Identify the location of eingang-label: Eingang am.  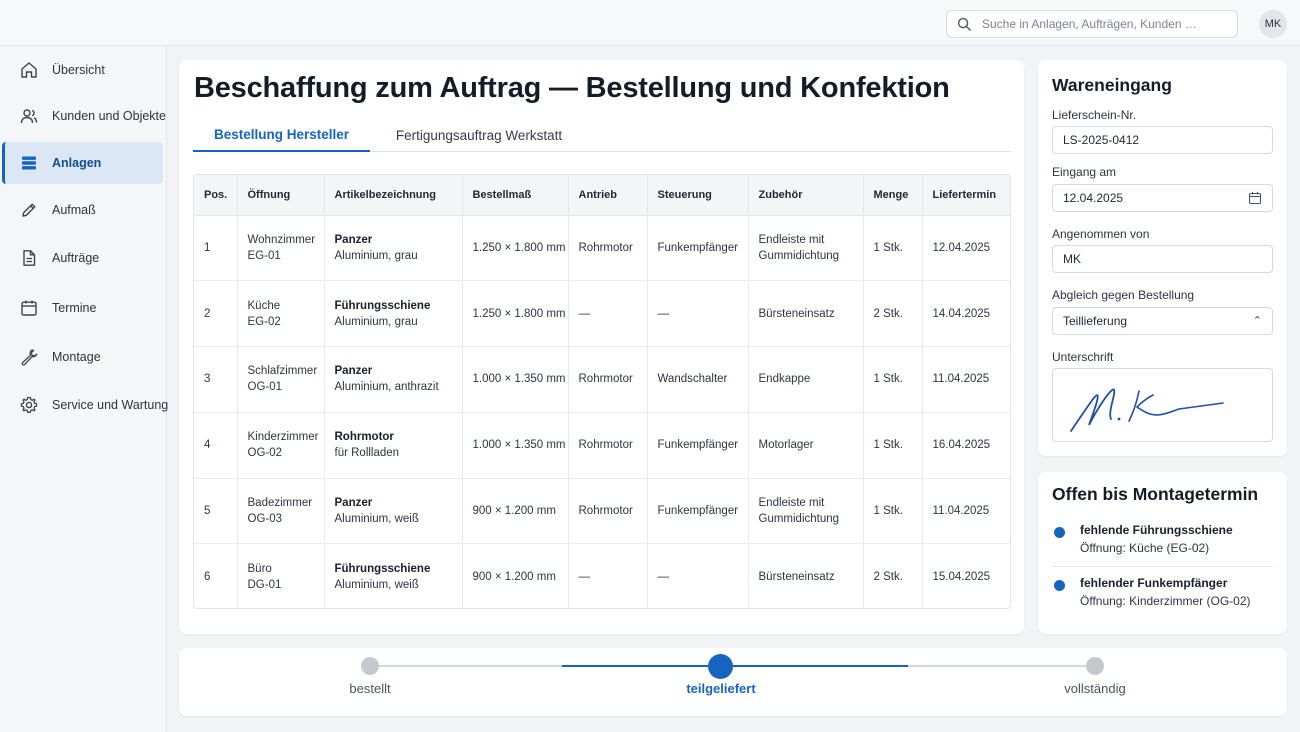
(1084, 172).